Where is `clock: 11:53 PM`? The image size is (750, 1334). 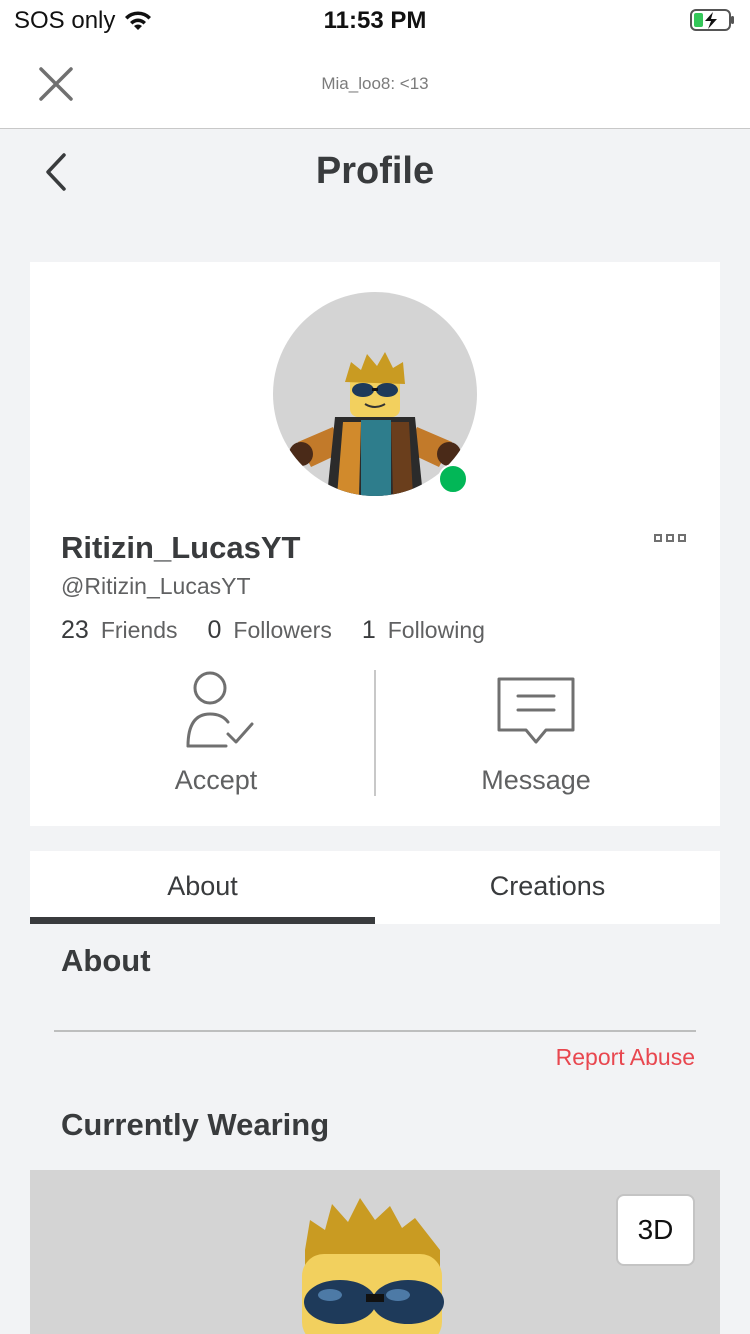 clock: 11:53 PM is located at coordinates (375, 20).